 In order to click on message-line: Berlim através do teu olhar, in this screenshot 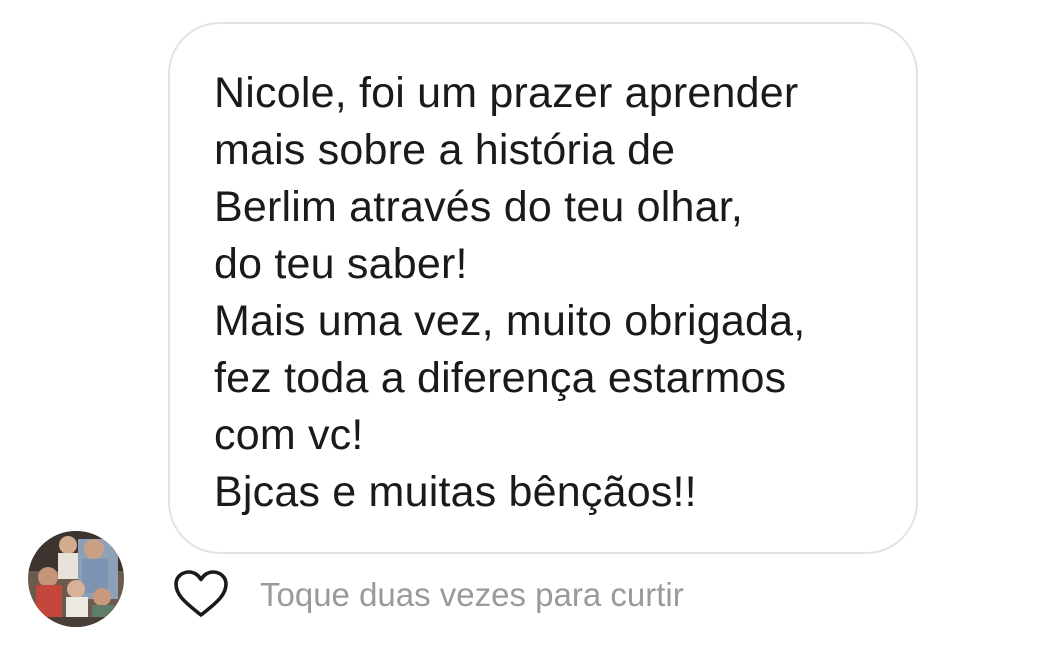, I will do `click(479, 207)`.